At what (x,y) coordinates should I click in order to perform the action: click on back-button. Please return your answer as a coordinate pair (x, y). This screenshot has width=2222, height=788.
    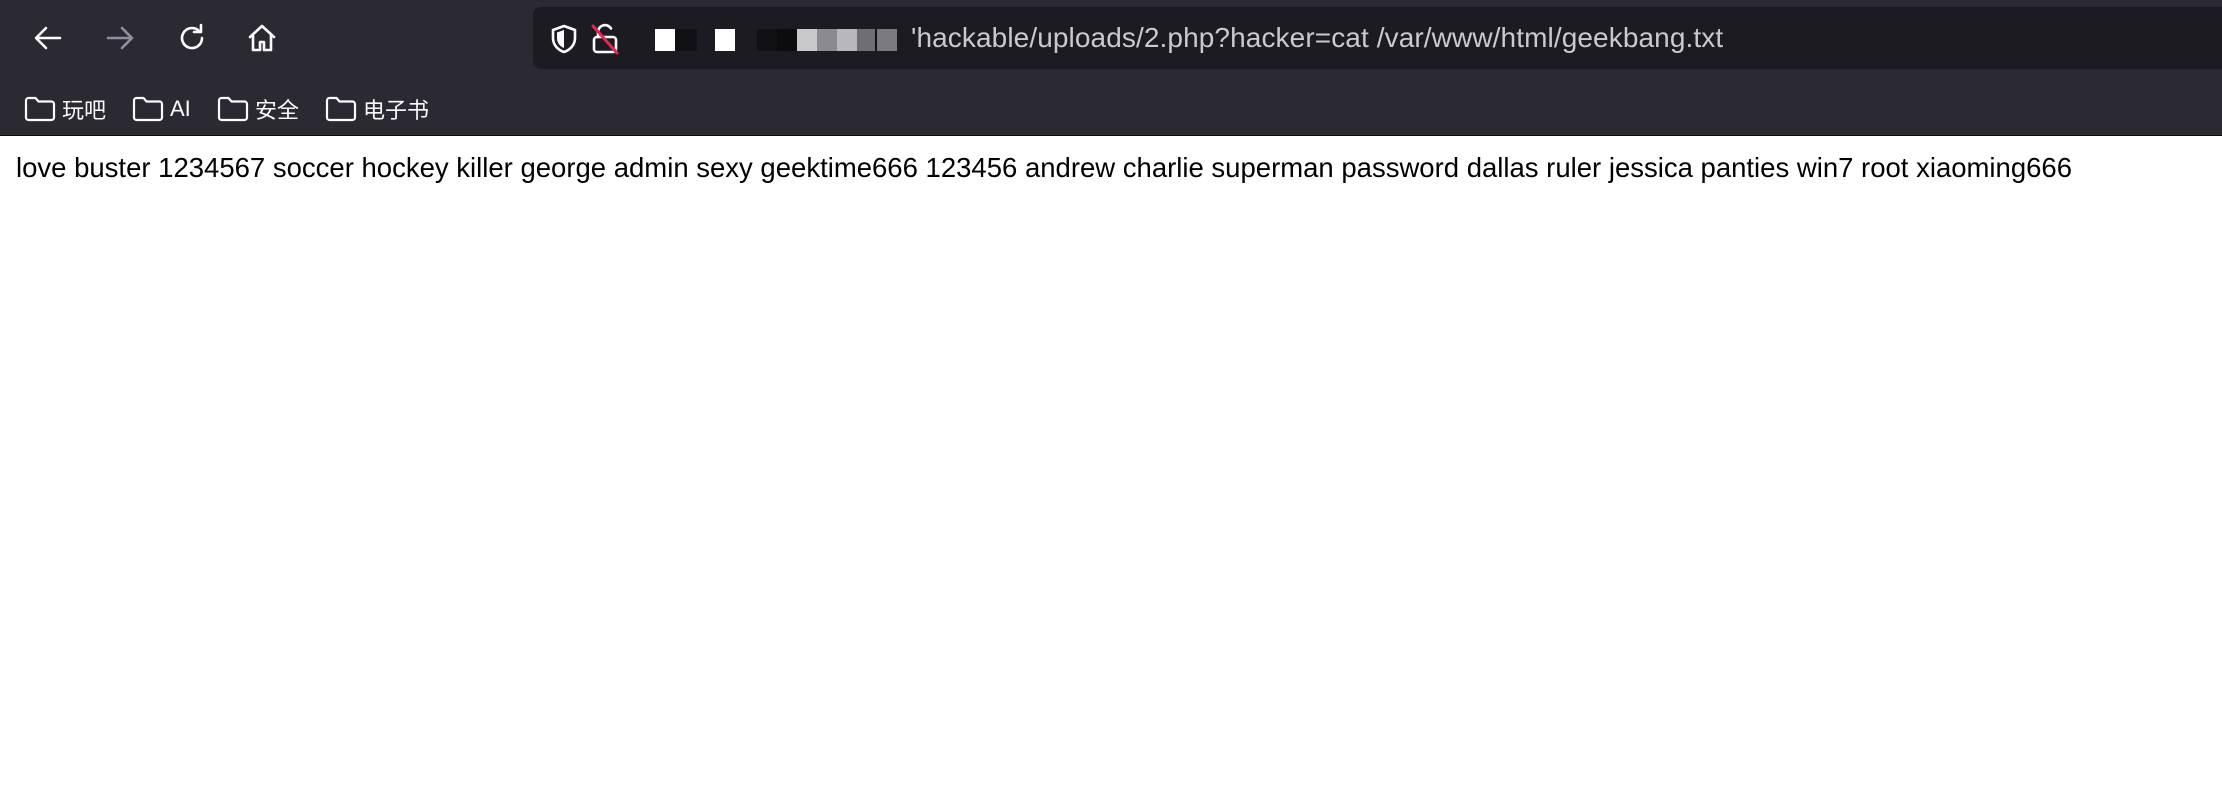
    Looking at the image, I should click on (48, 38).